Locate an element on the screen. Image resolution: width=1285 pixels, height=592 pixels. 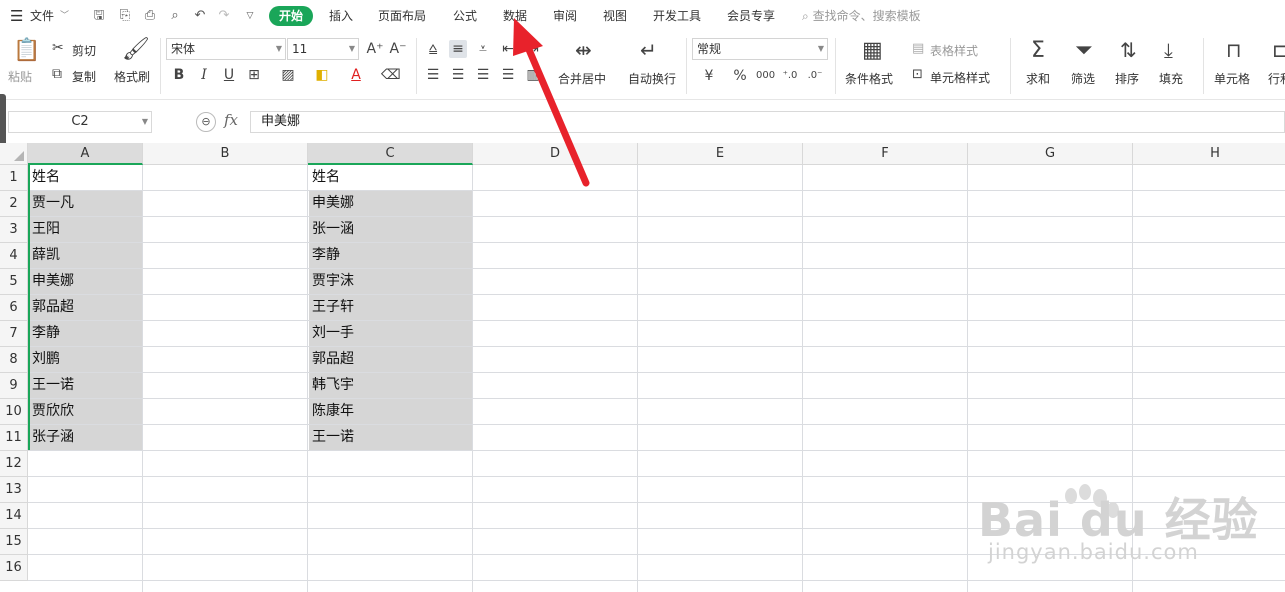
row-header-10: 10 is located at coordinates (14, 412).